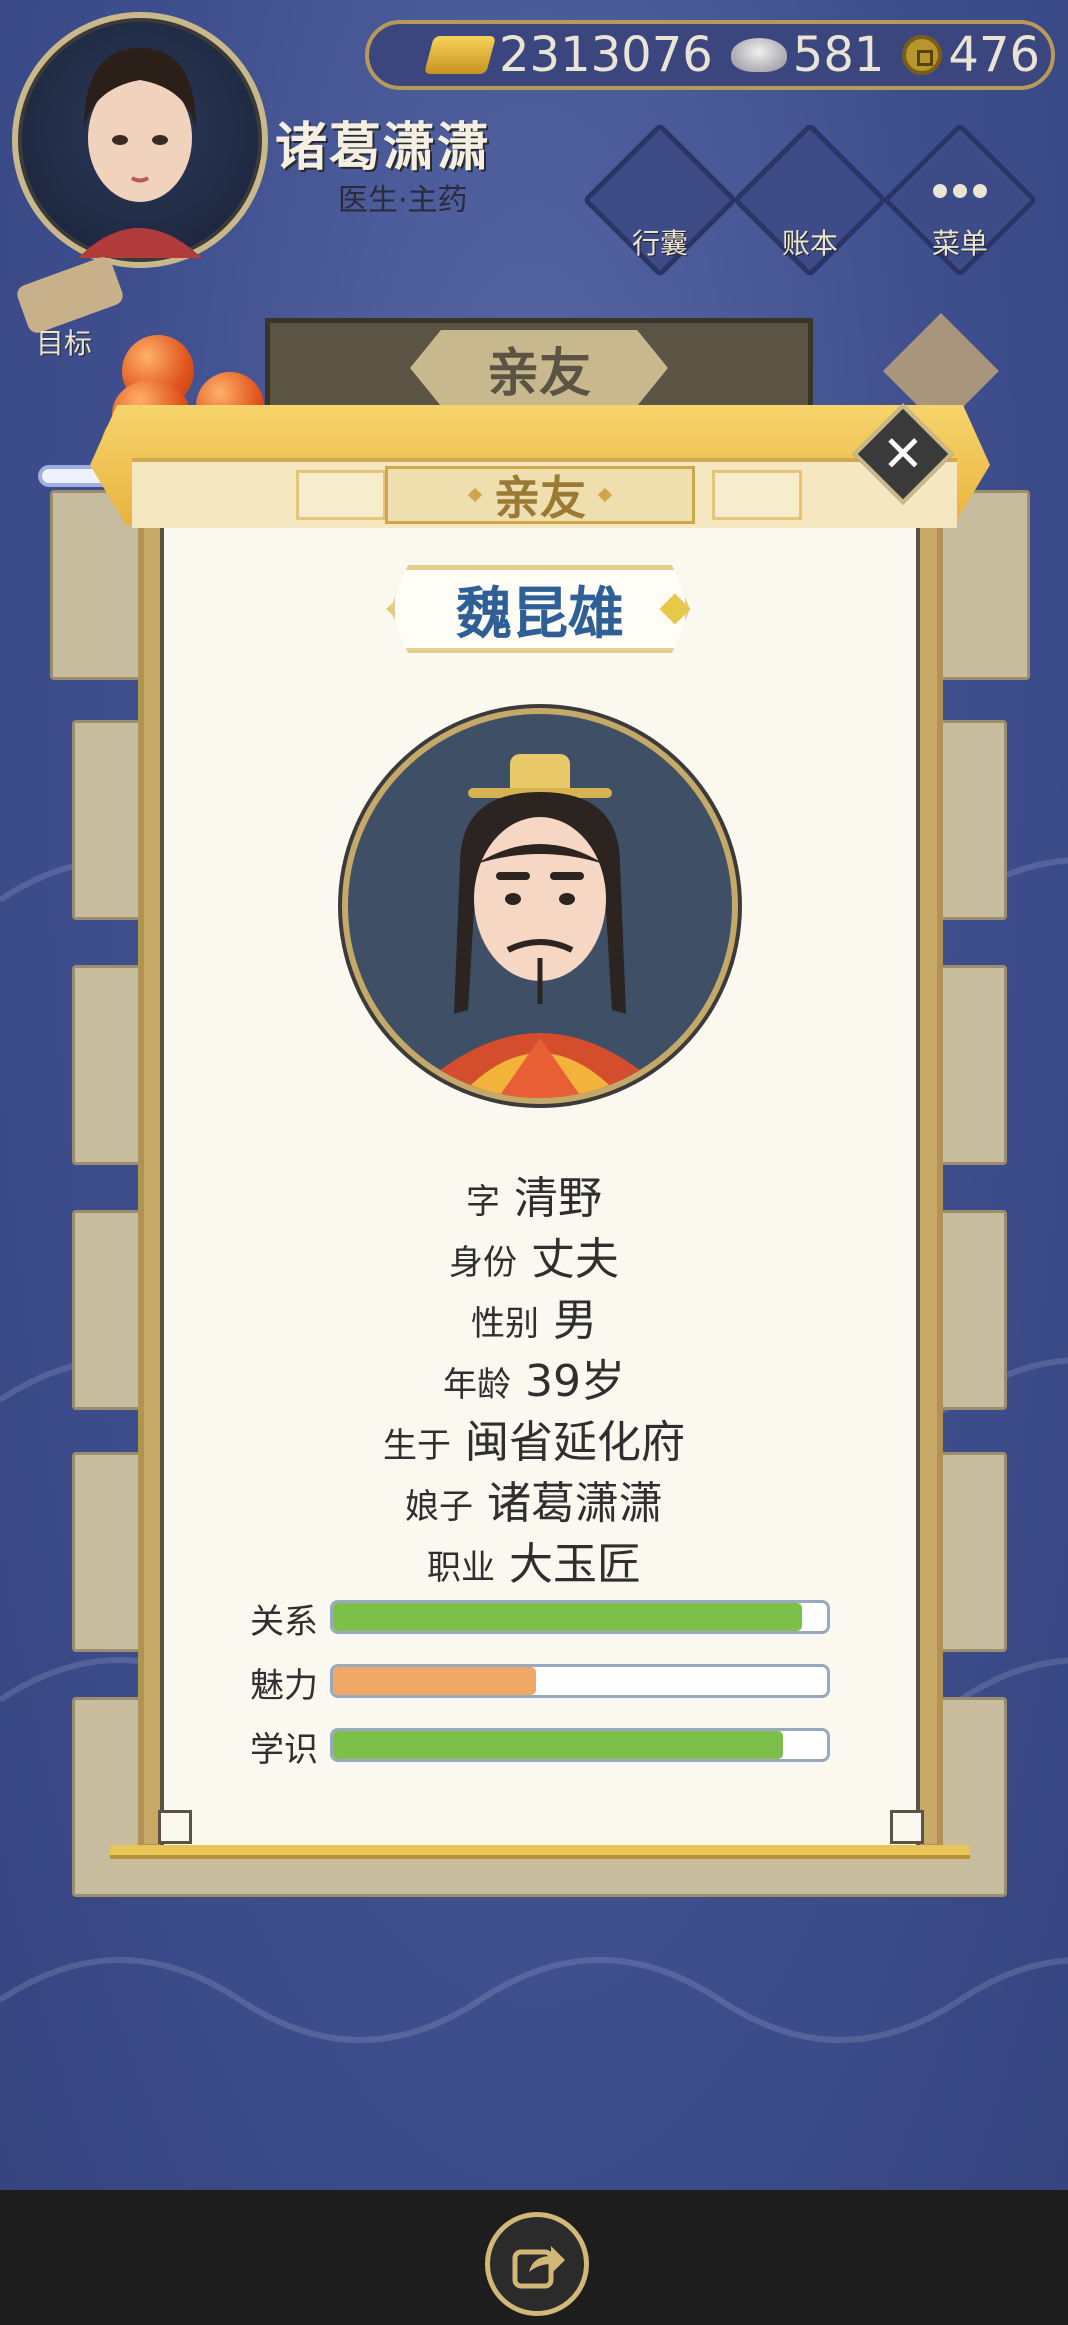 The image size is (1068, 2325). I want to click on info-value: 39岁, so click(575, 1381).